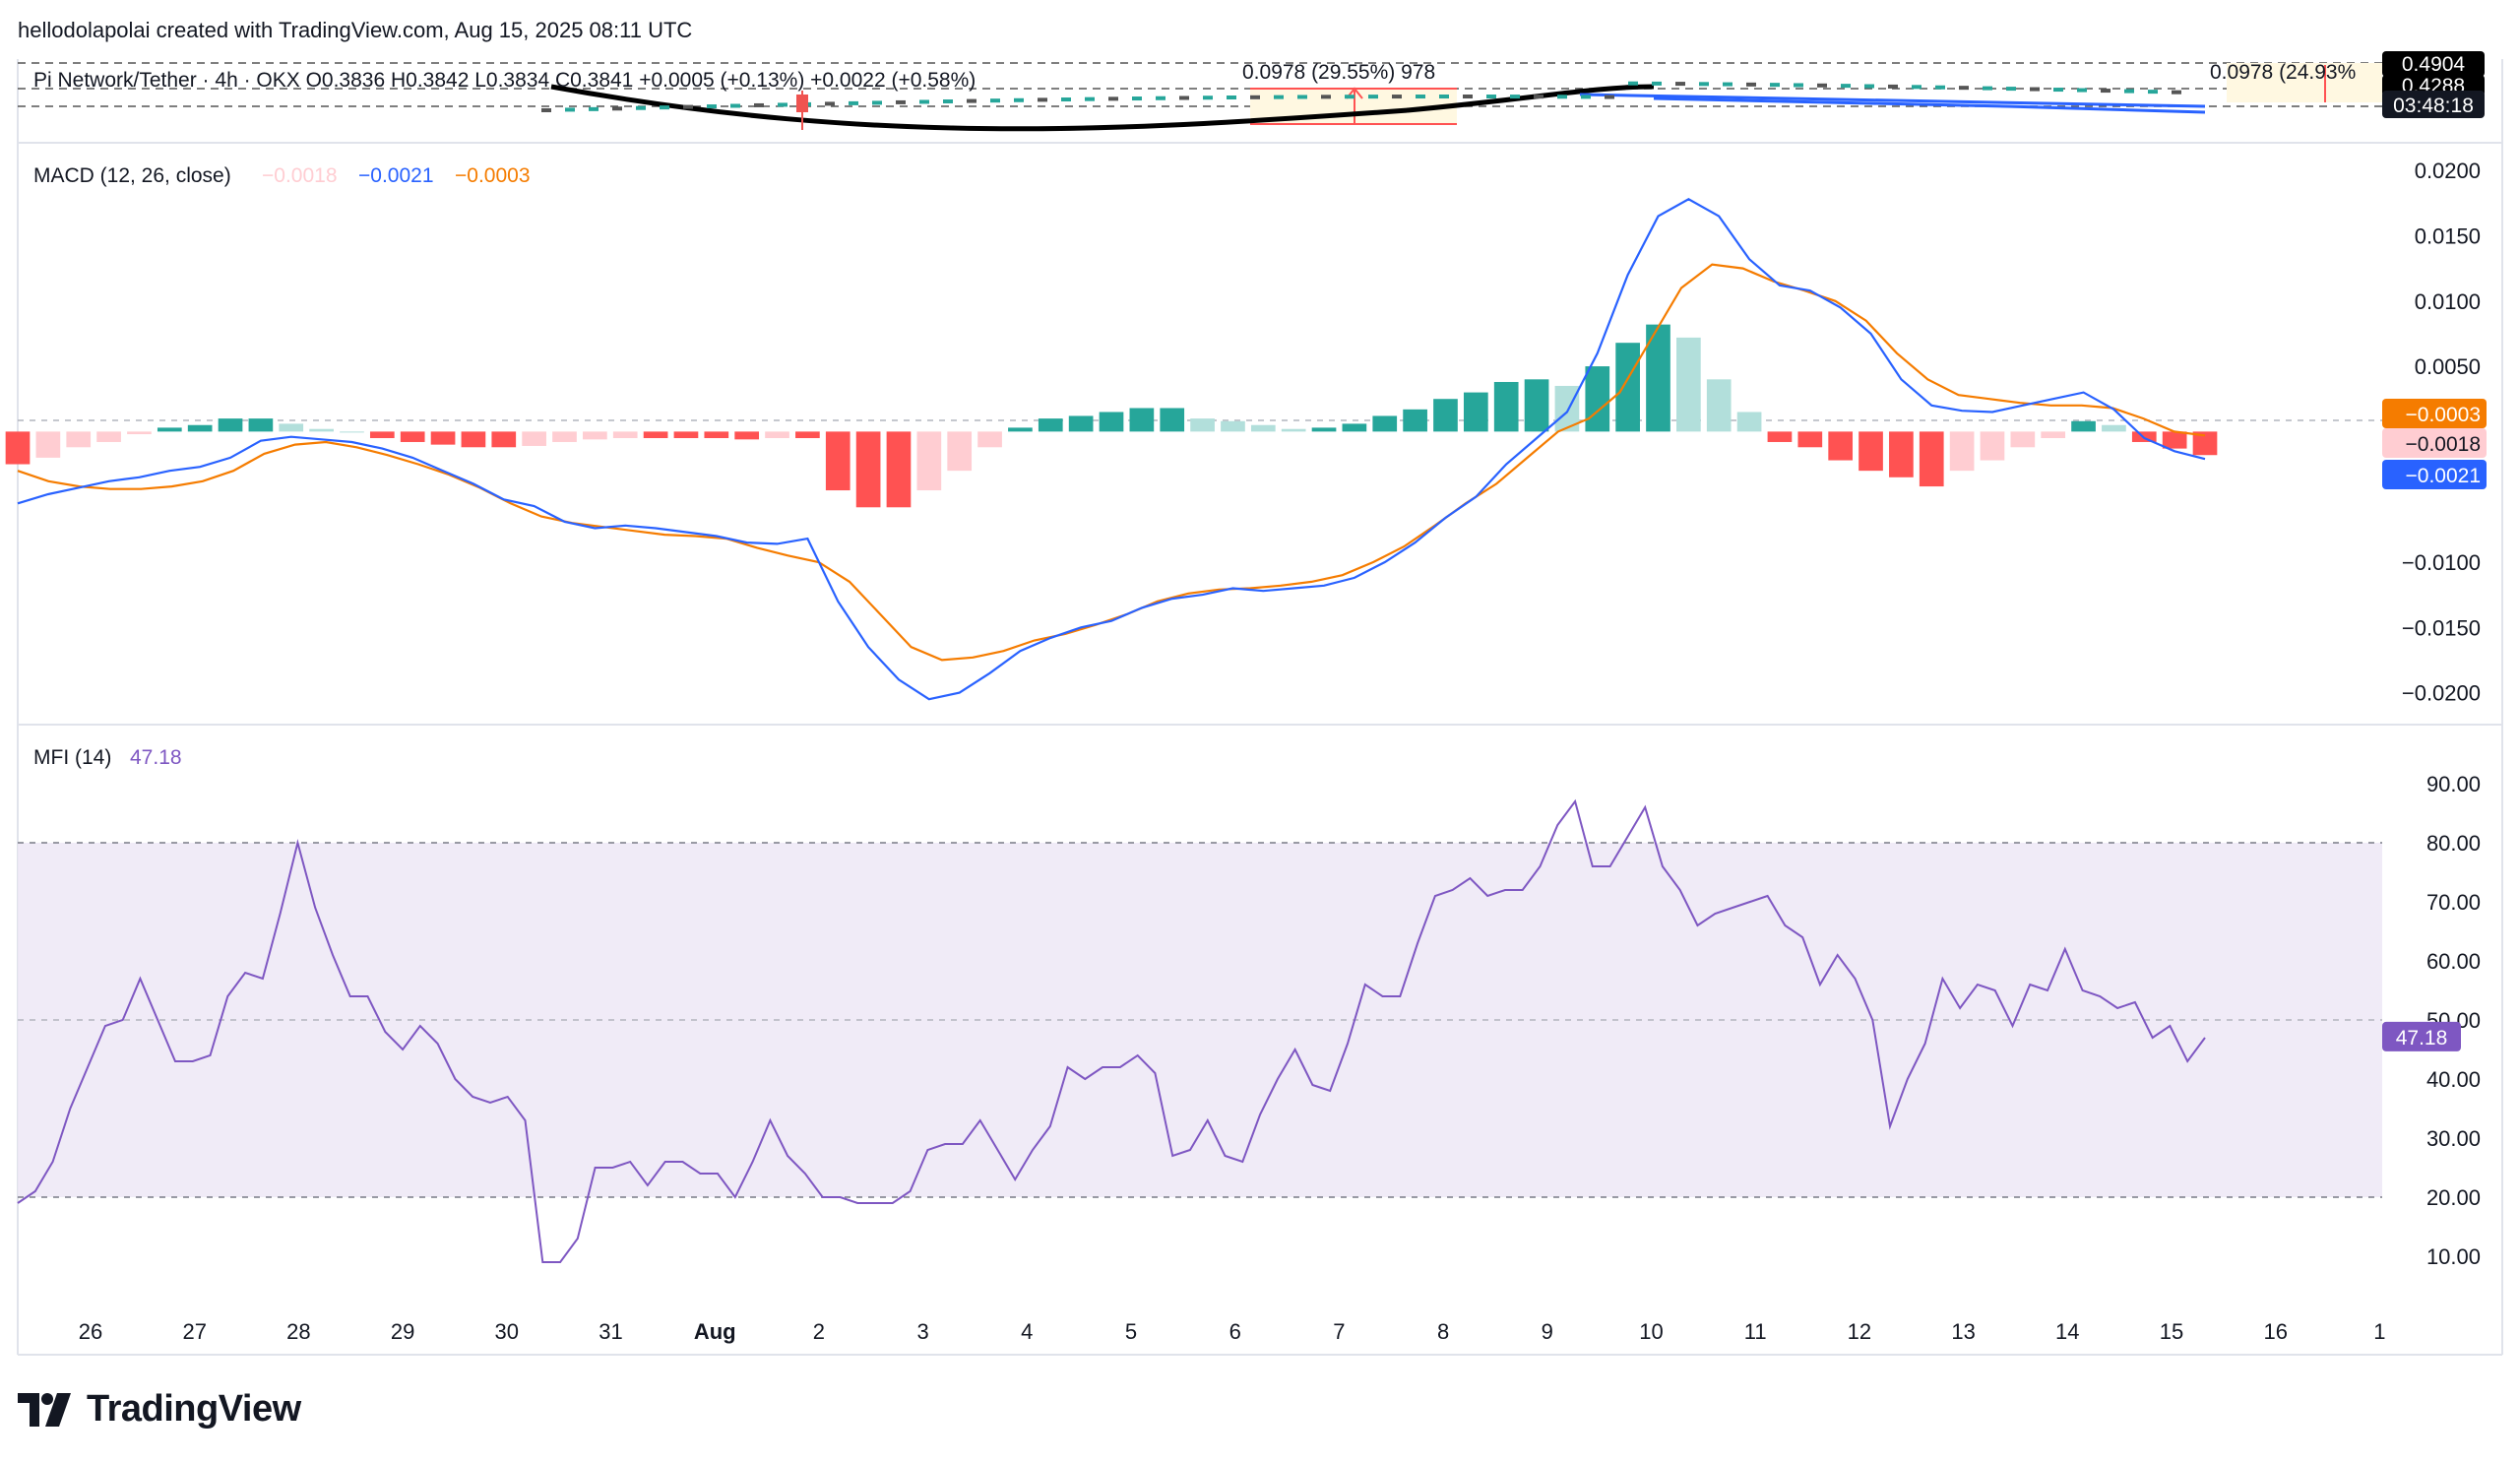 This screenshot has width=2520, height=1463. Describe the element at coordinates (2441, 563) in the screenshot. I see `macd-axis-tick: −0.0100` at that location.